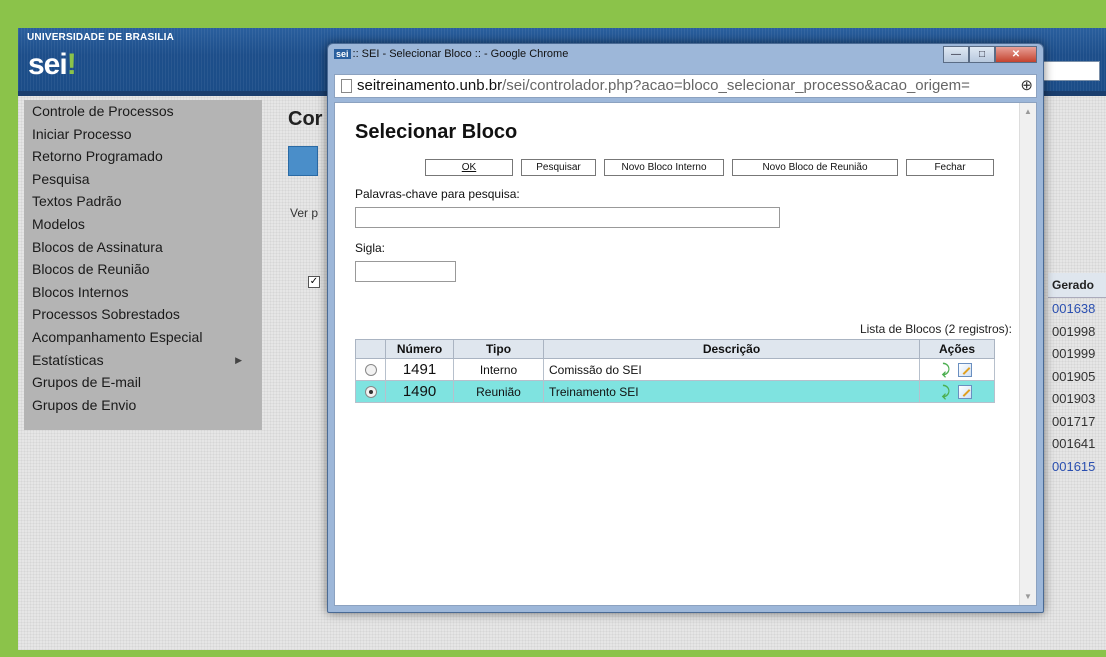 This screenshot has height=657, width=1106. Describe the element at coordinates (498, 369) in the screenshot. I see `tipo-cell: Interno` at that location.